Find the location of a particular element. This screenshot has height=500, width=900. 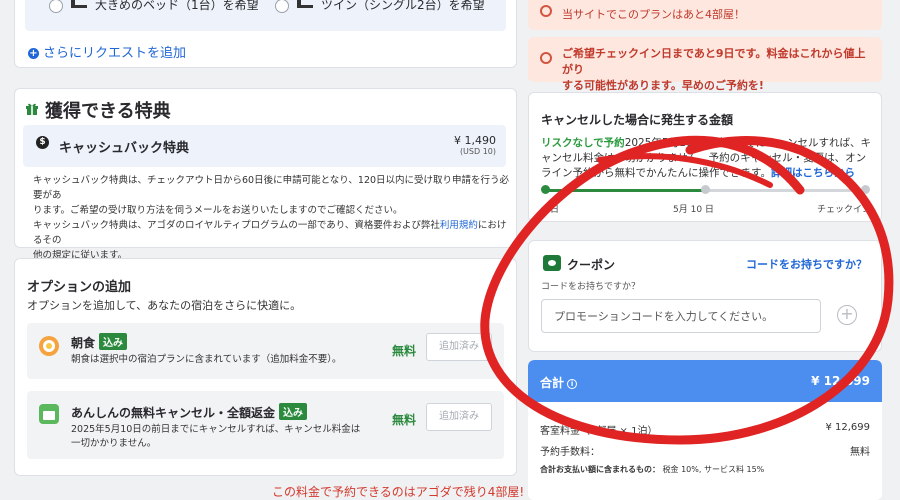

cancellation-desc-line: リスクなしで予約2025年5月10日の前日までにキャンセルすれば、キ is located at coordinates (706, 143).